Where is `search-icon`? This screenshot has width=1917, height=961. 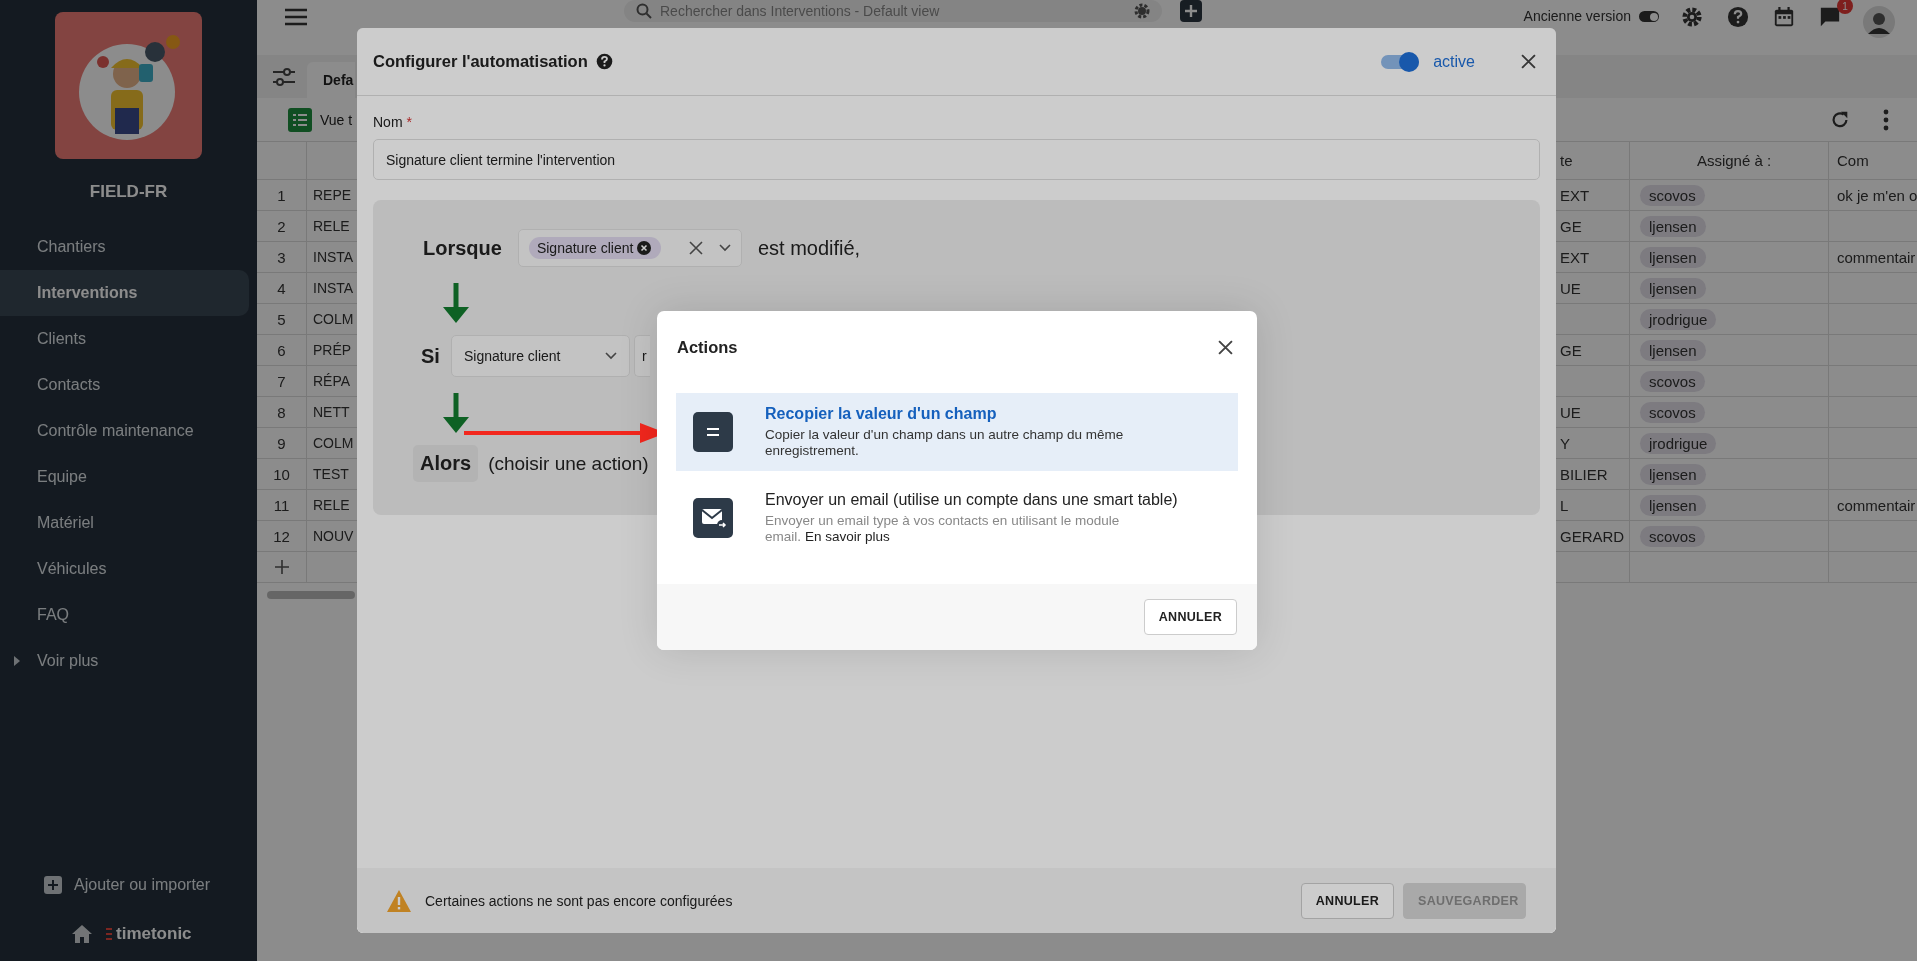 search-icon is located at coordinates (644, 11).